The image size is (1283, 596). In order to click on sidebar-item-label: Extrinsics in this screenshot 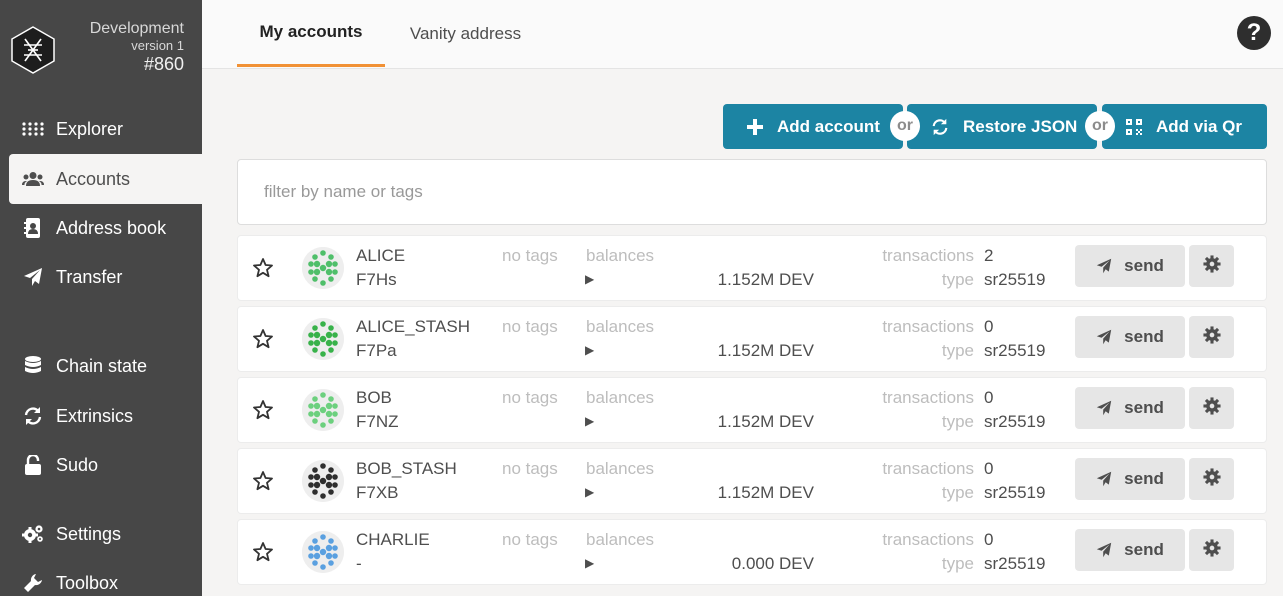, I will do `click(95, 415)`.